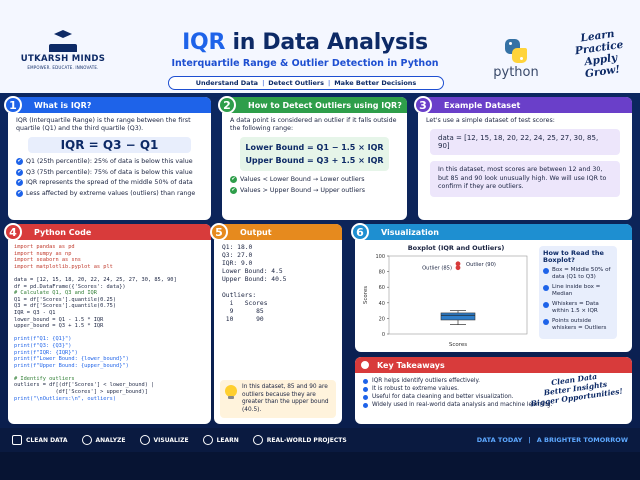 This screenshot has width=640, height=480. Describe the element at coordinates (582, 440) in the screenshot. I see `footer-tagline-right: A BRIGHTER TOMORROW` at that location.